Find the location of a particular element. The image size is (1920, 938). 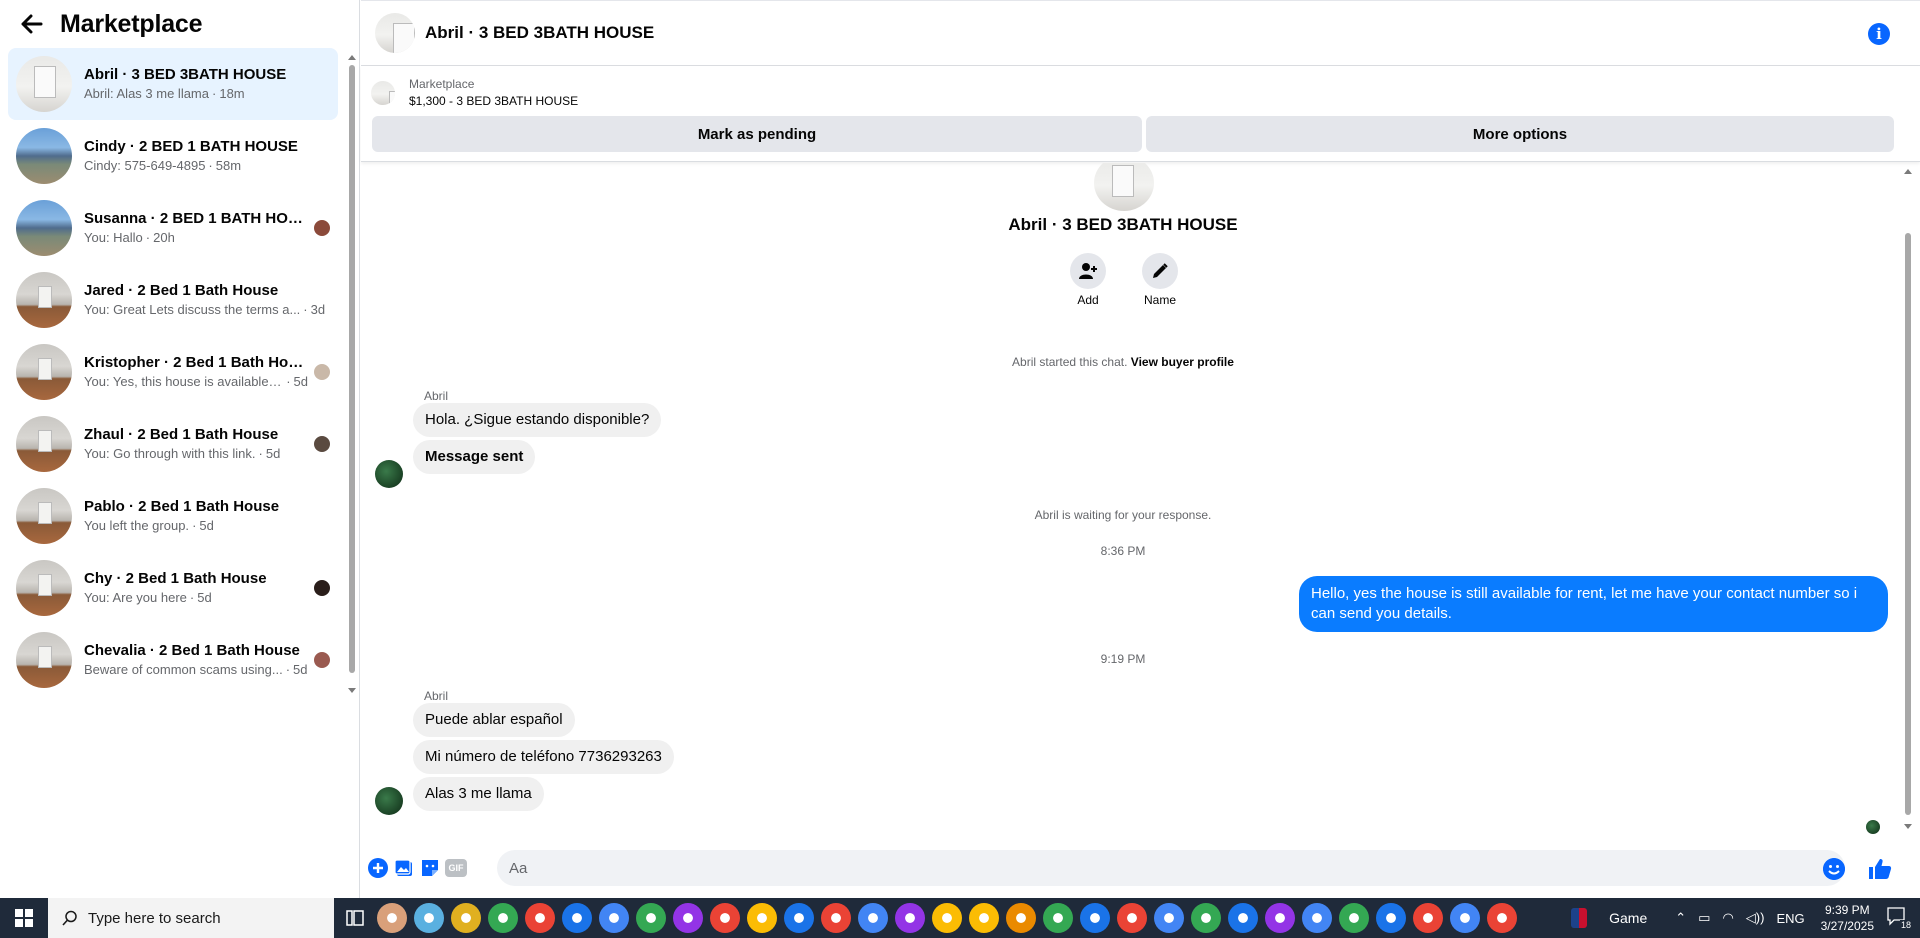

message-input is located at coordinates (1171, 868).